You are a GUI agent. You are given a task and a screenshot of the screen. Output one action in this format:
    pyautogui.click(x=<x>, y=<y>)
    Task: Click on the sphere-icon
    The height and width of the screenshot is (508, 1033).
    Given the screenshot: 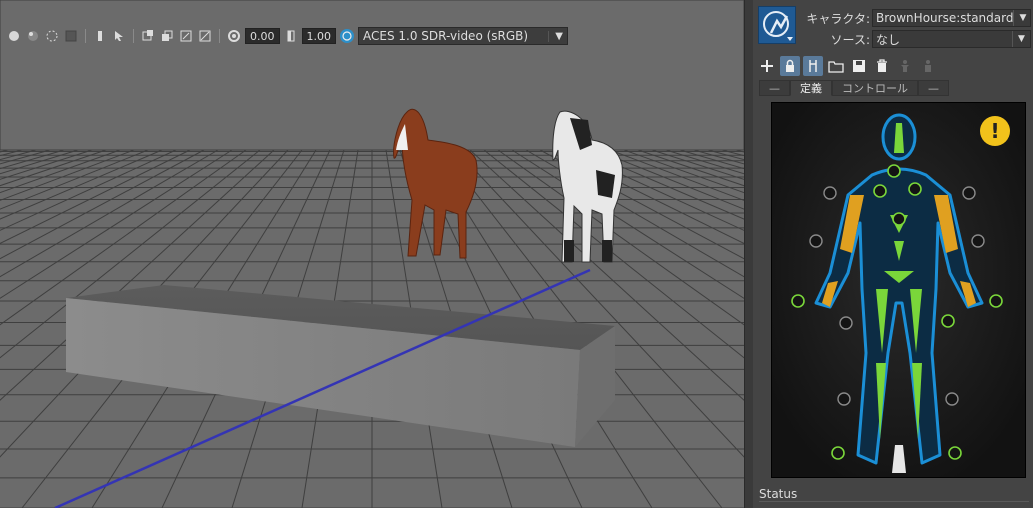 What is the action you would take?
    pyautogui.click(x=14, y=36)
    